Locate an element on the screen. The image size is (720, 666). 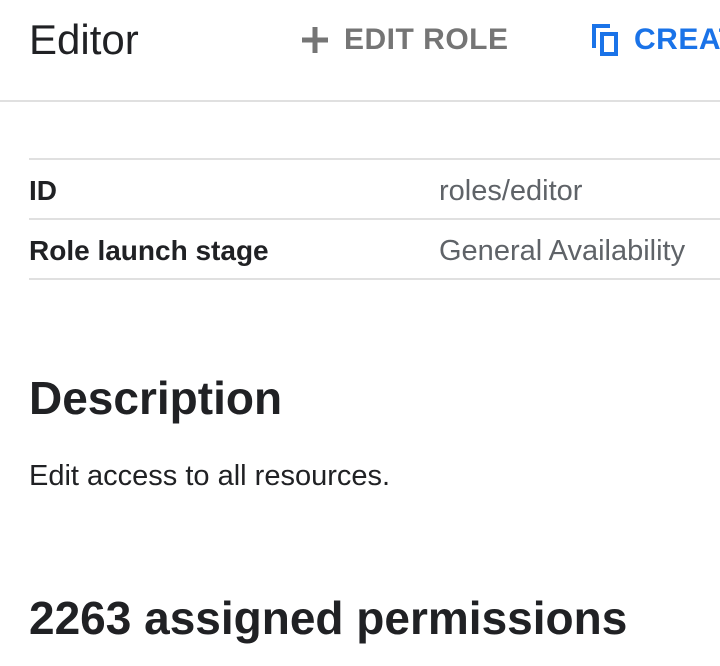
permissions-heading: 2263 assigned permissions is located at coordinates (328, 618).